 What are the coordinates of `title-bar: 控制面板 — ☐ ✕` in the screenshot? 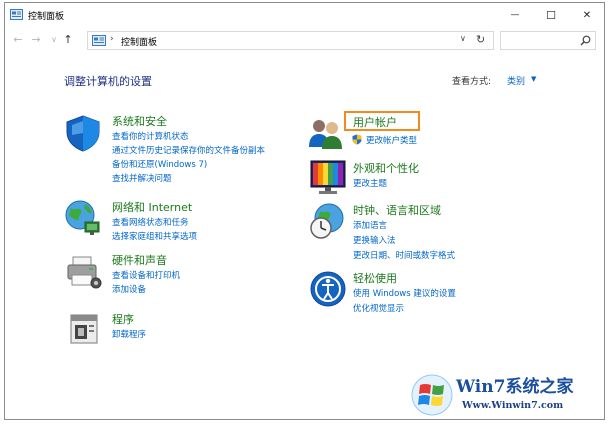 It's located at (304, 15).